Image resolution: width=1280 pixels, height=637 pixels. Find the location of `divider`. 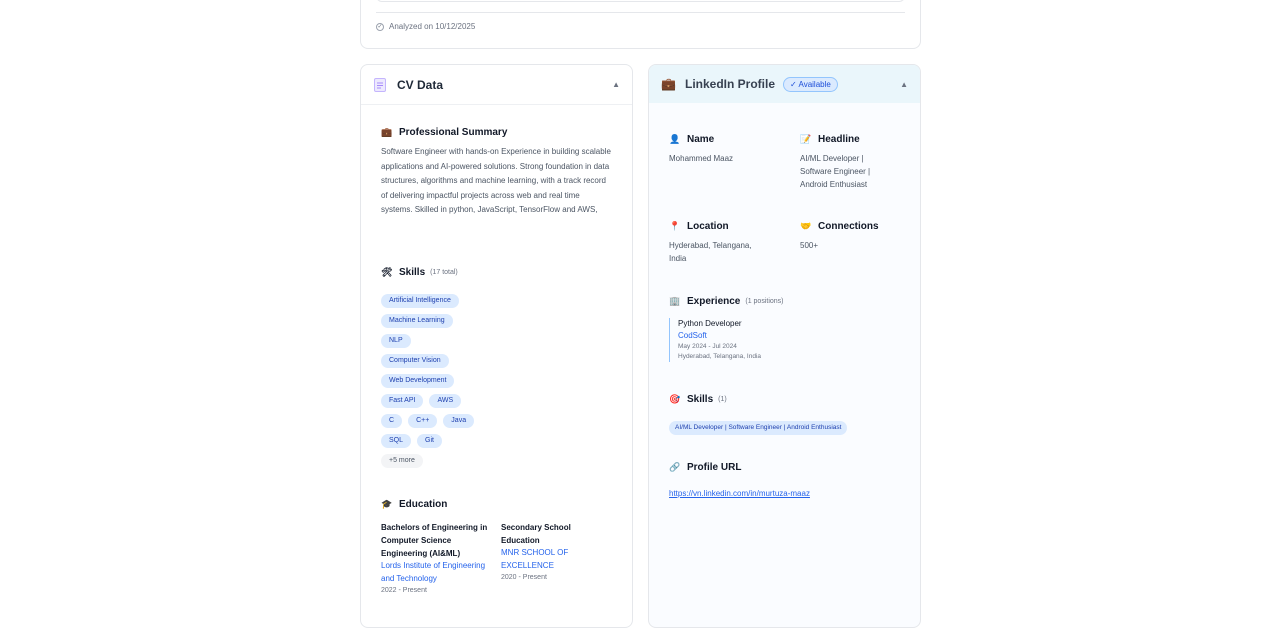

divider is located at coordinates (640, 12).